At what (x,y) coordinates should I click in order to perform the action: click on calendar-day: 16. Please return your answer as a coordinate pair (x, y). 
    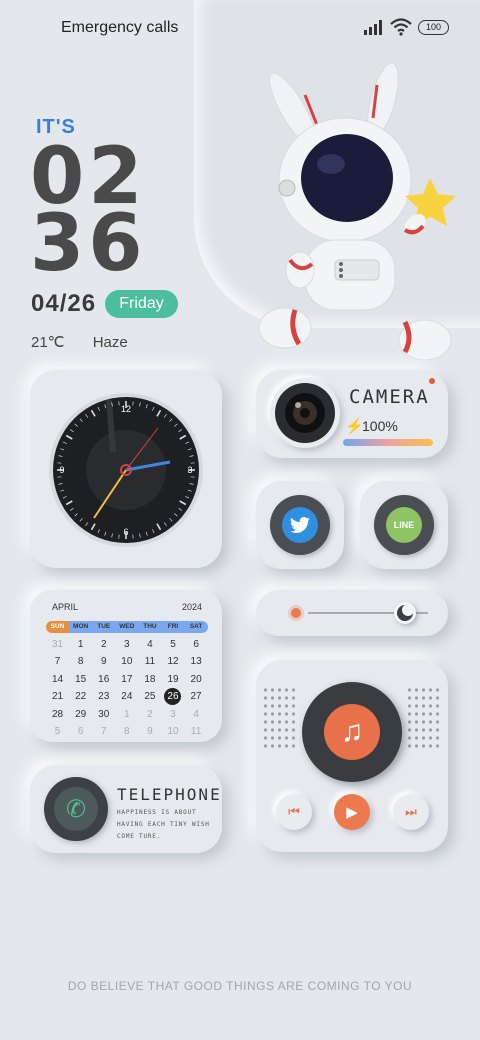
    Looking at the image, I should click on (103, 679).